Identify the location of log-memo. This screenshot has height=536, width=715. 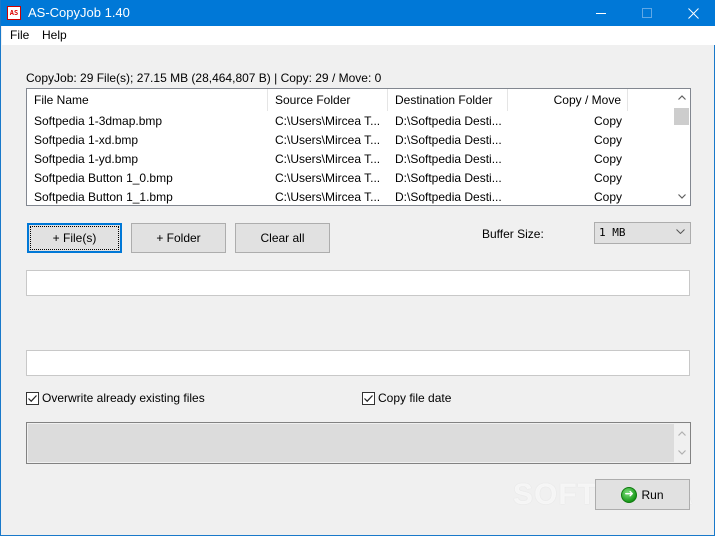
(358, 443).